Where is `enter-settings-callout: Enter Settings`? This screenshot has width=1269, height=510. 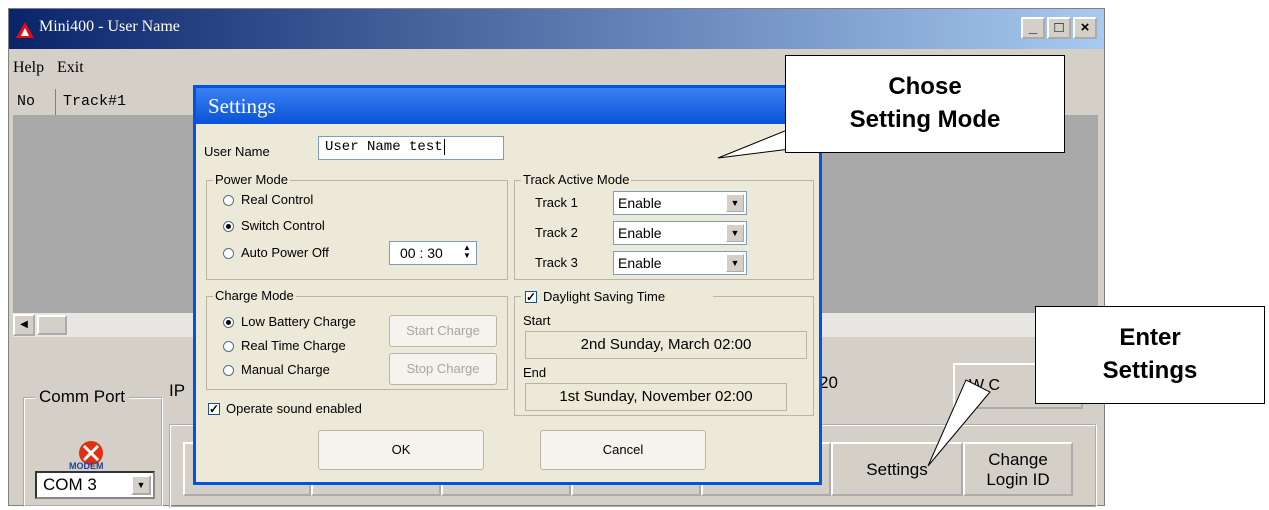
enter-settings-callout: Enter Settings is located at coordinates (1150, 355).